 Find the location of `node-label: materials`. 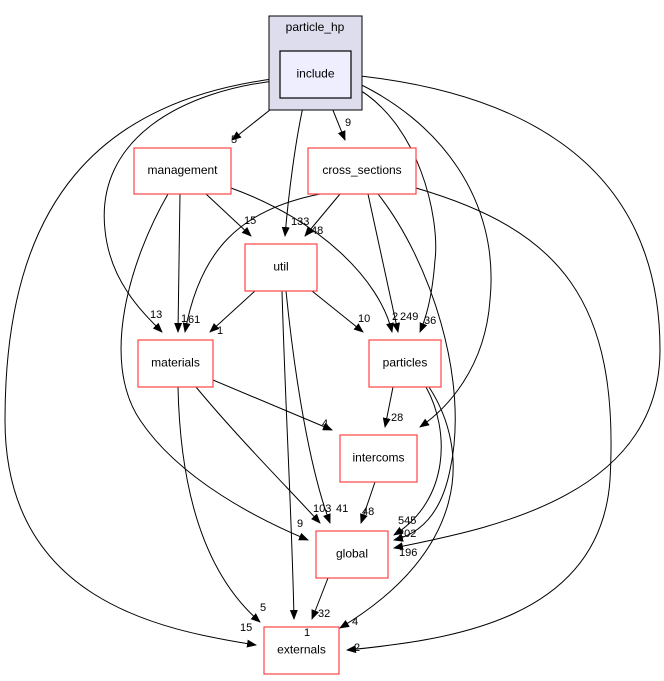

node-label: materials is located at coordinates (175, 363).